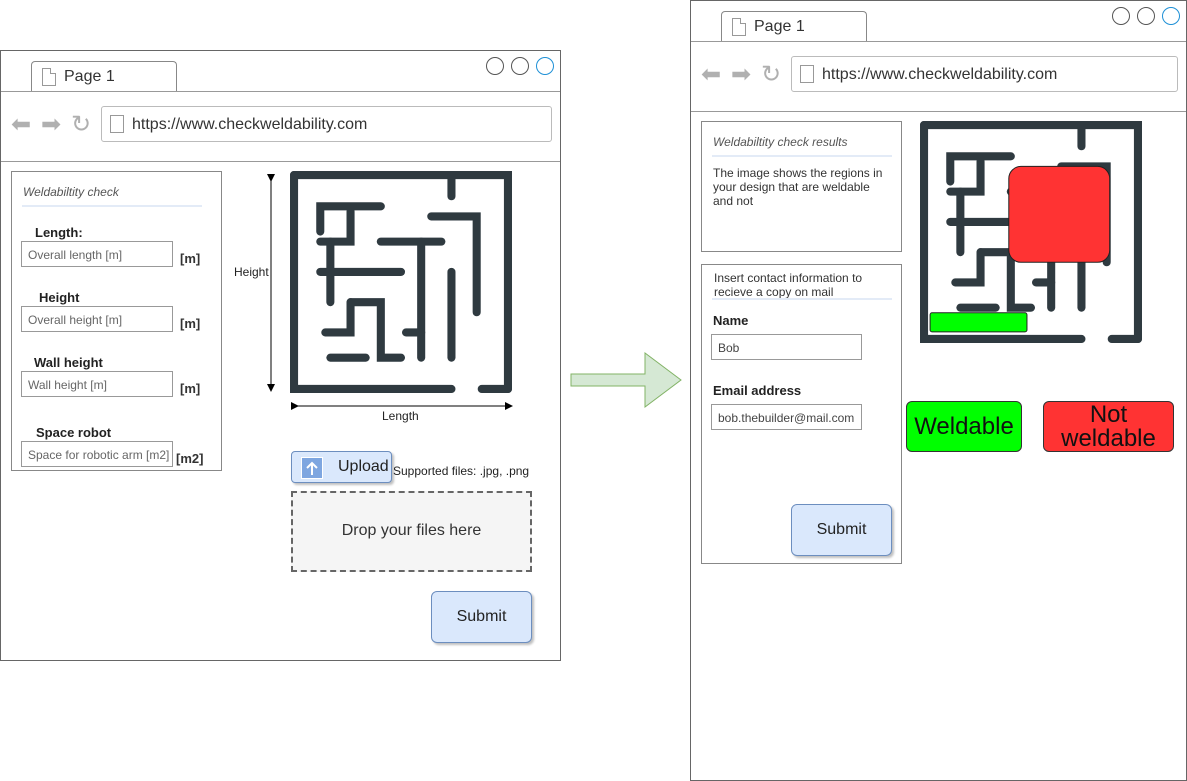 The image size is (1187, 781). I want to click on height-unit: [m], so click(190, 323).